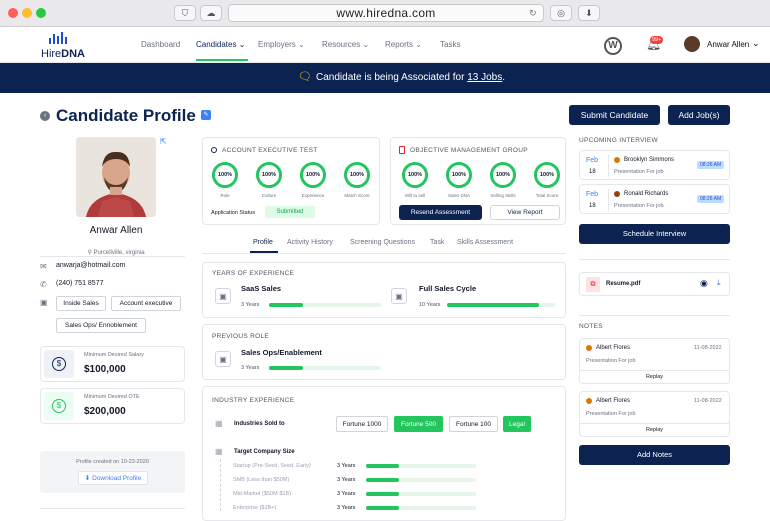 The image size is (770, 521). Describe the element at coordinates (305, 77) in the screenshot. I see `message-icon: 🗨︎` at that location.